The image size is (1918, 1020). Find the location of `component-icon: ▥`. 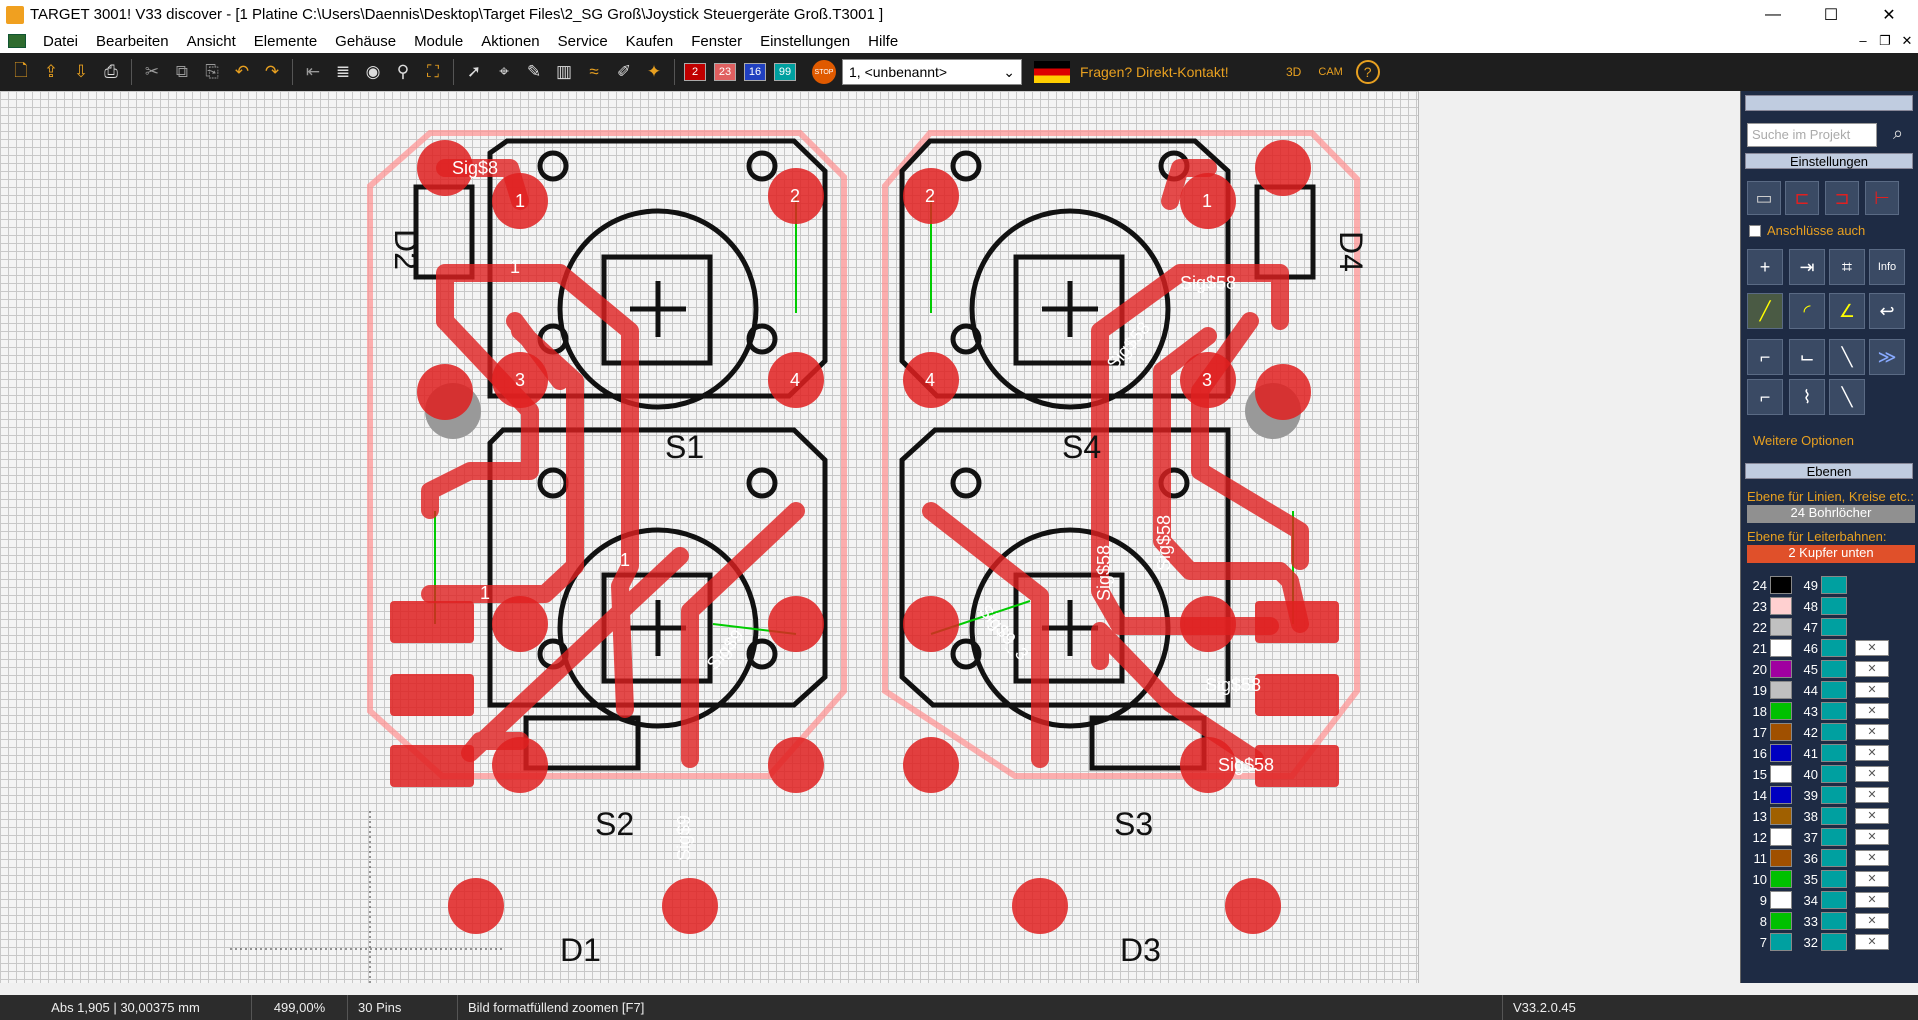

component-icon: ▥ is located at coordinates (564, 72).